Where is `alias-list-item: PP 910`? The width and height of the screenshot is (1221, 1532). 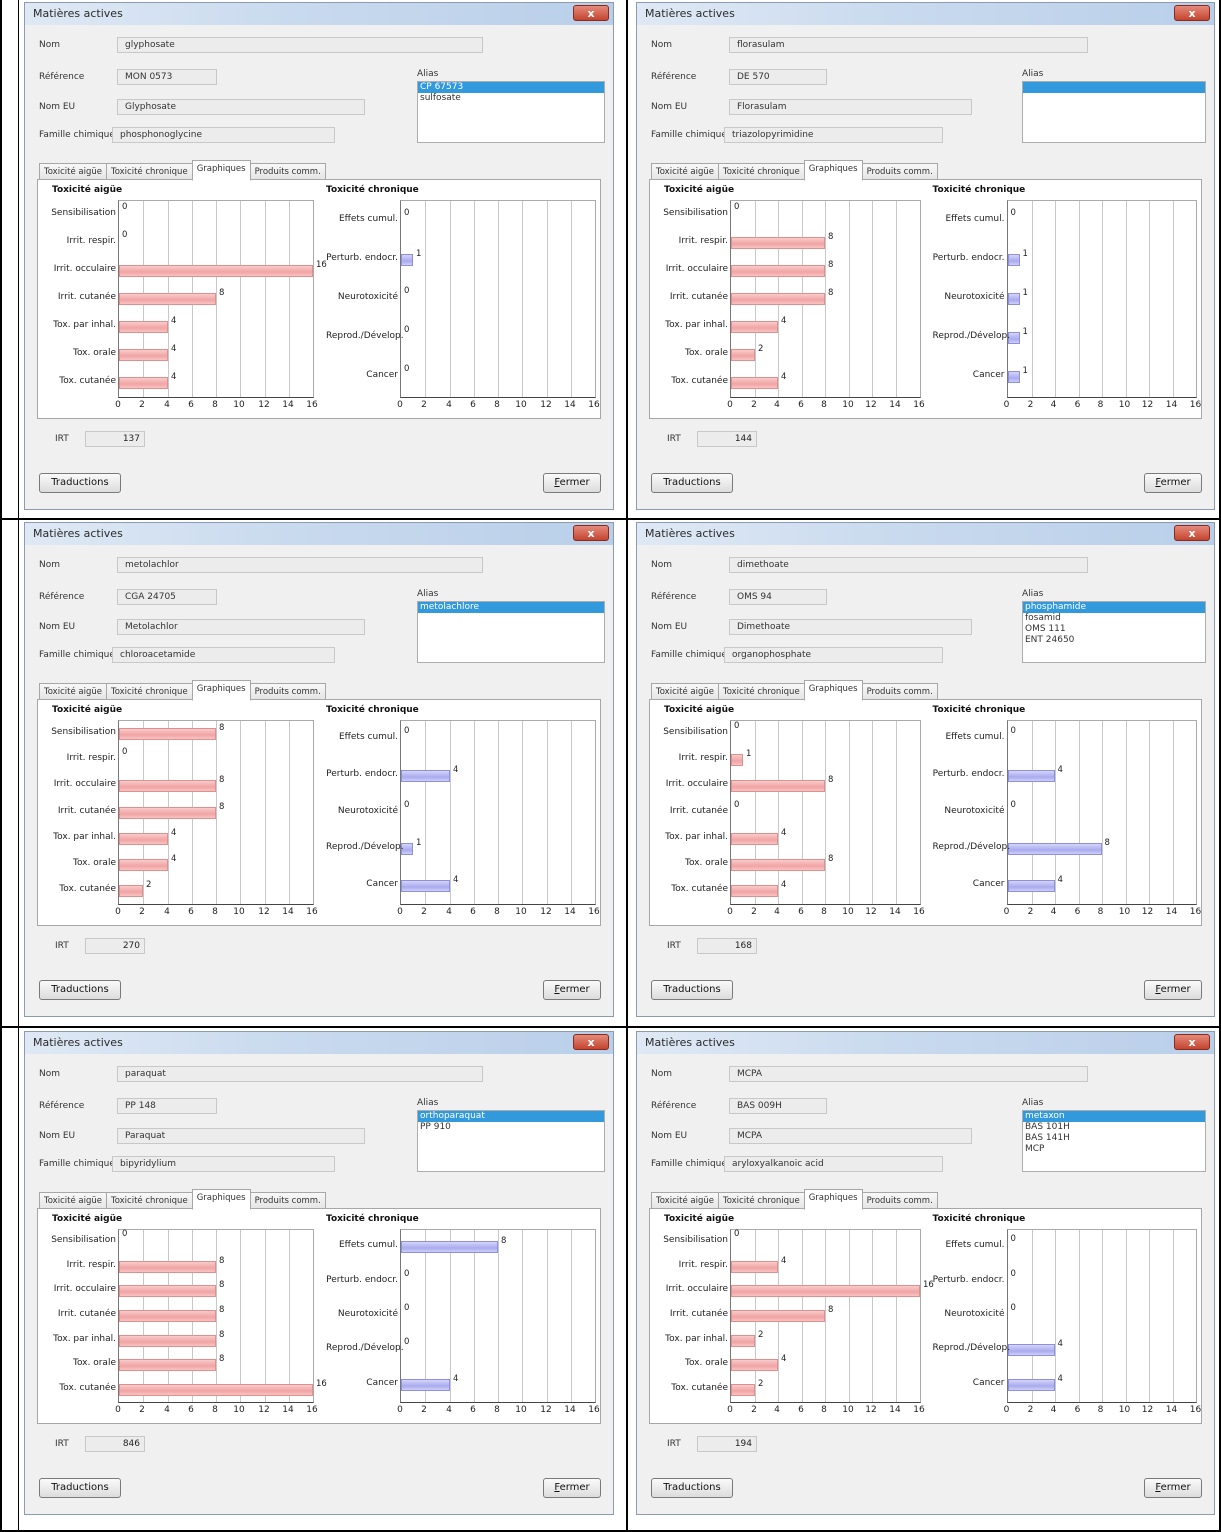 alias-list-item: PP 910 is located at coordinates (511, 1127).